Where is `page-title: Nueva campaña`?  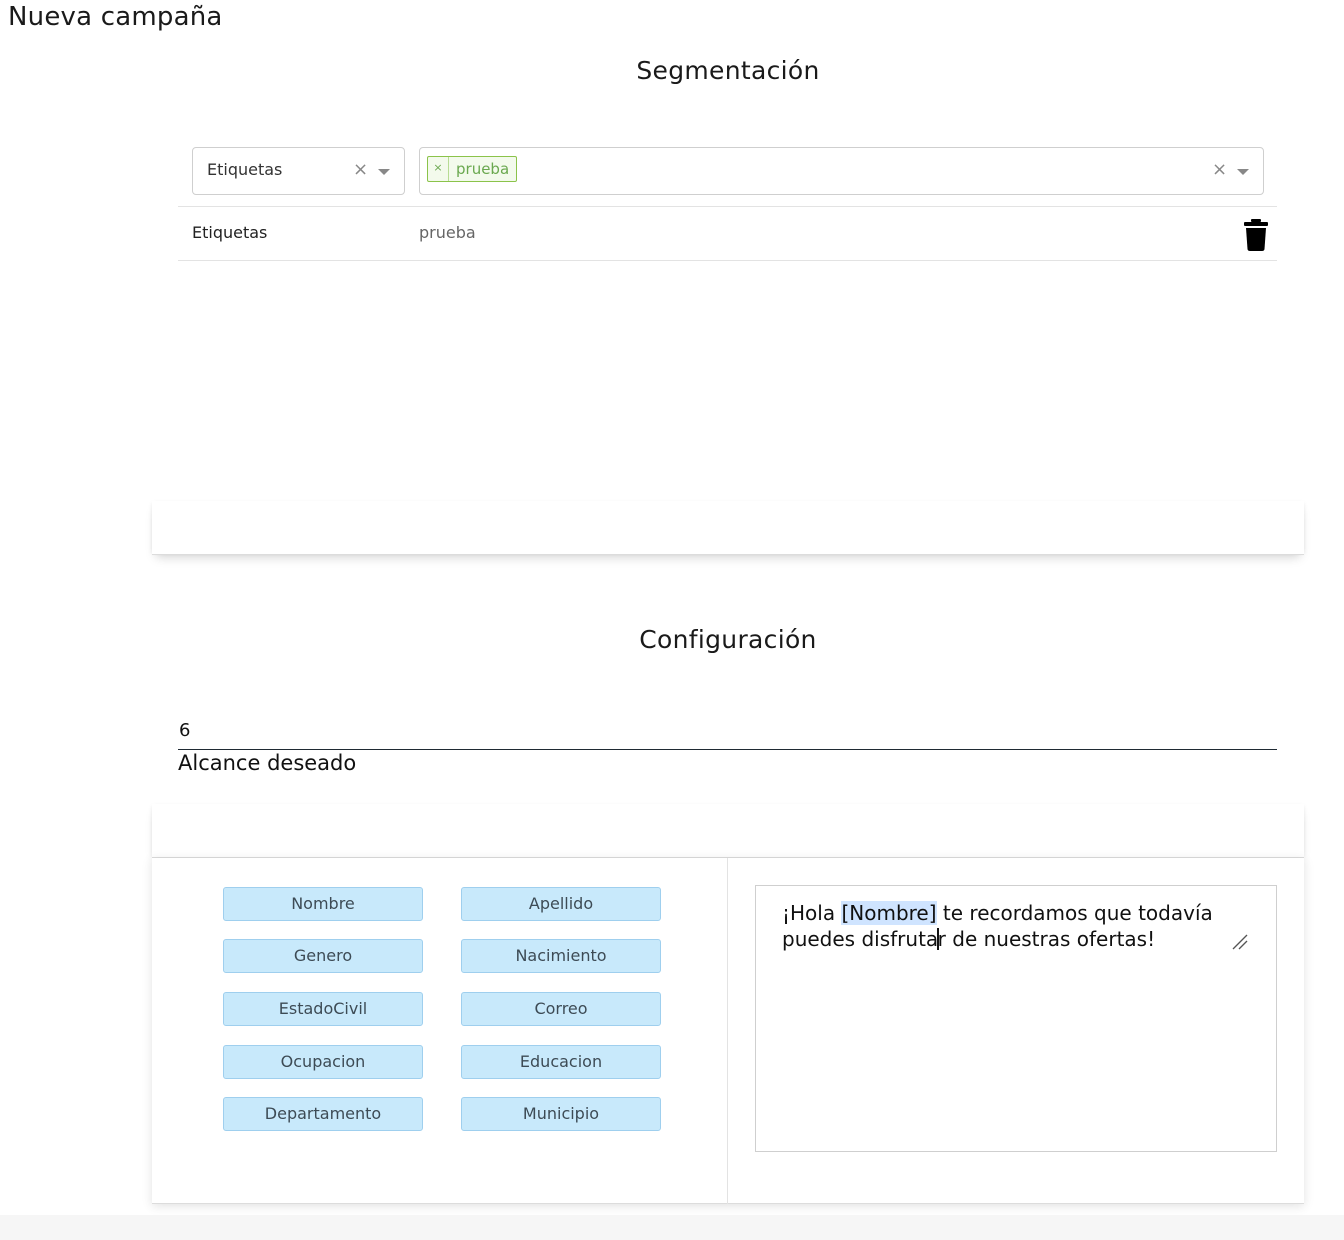
page-title: Nueva campaña is located at coordinates (115, 17).